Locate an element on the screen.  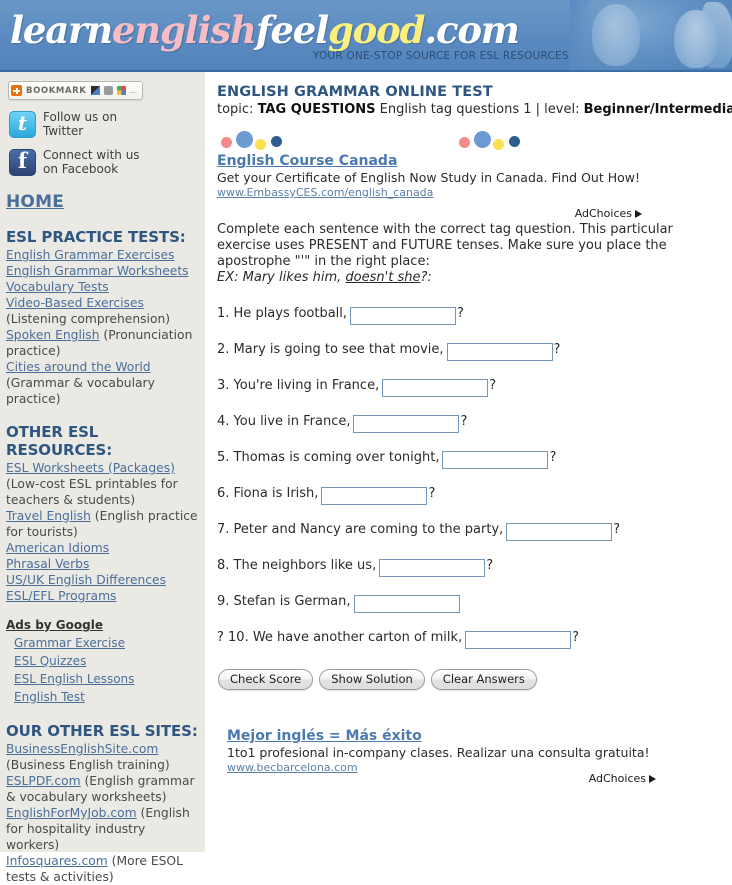
question-row-10: ? 10. We have another carton of milk,? is located at coordinates (470, 639).